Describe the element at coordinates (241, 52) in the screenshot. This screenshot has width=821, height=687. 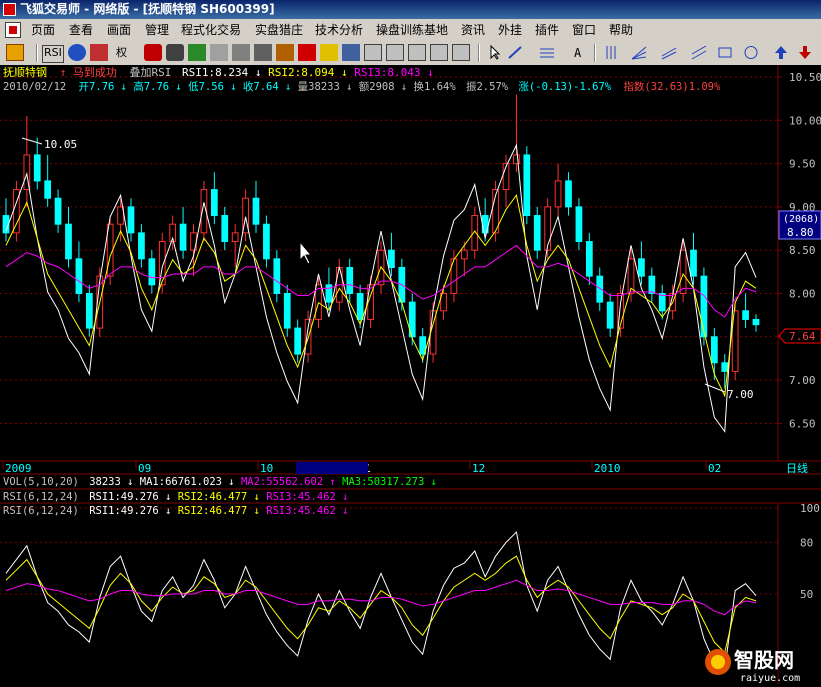
I see `book2-icon` at that location.